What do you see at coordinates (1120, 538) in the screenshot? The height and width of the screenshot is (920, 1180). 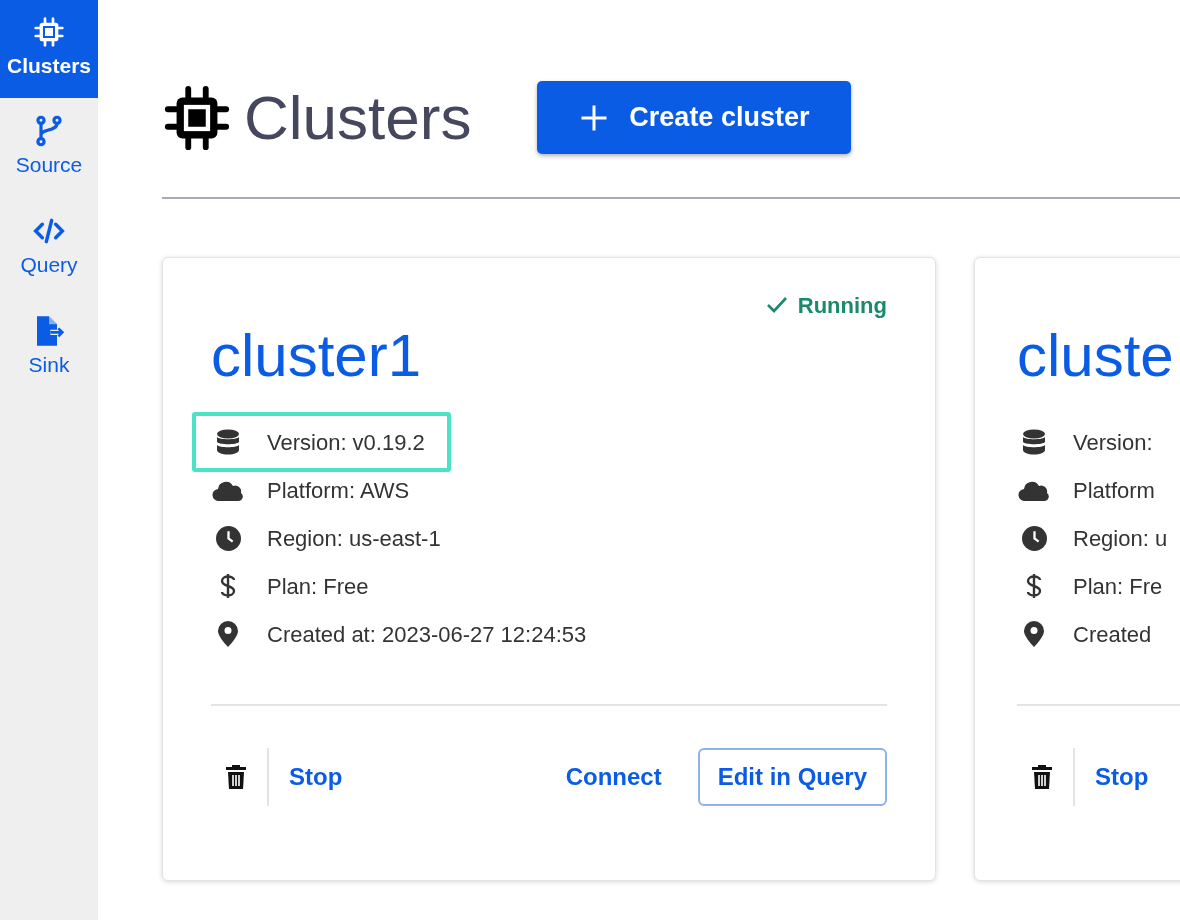 I see `detail-text: Region: u` at bounding box center [1120, 538].